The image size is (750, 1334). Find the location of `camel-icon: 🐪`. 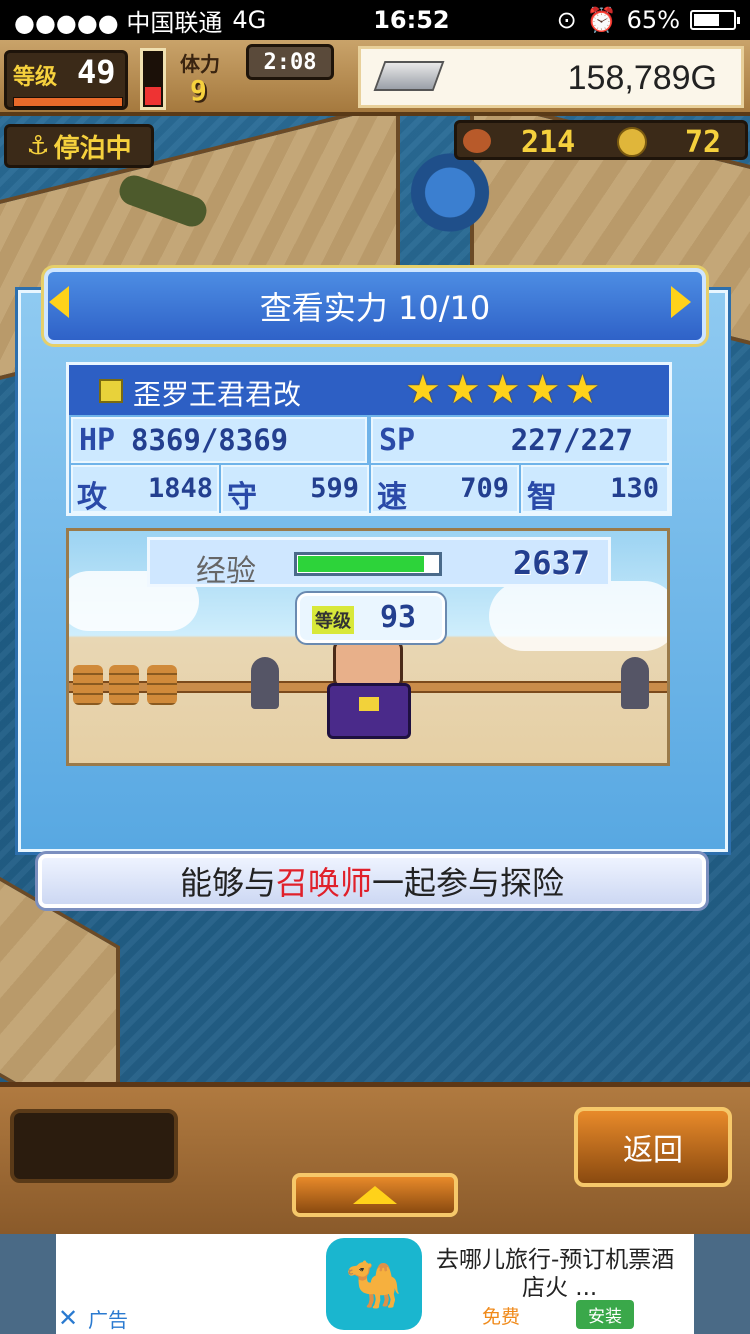

camel-icon: 🐪 is located at coordinates (374, 1283).